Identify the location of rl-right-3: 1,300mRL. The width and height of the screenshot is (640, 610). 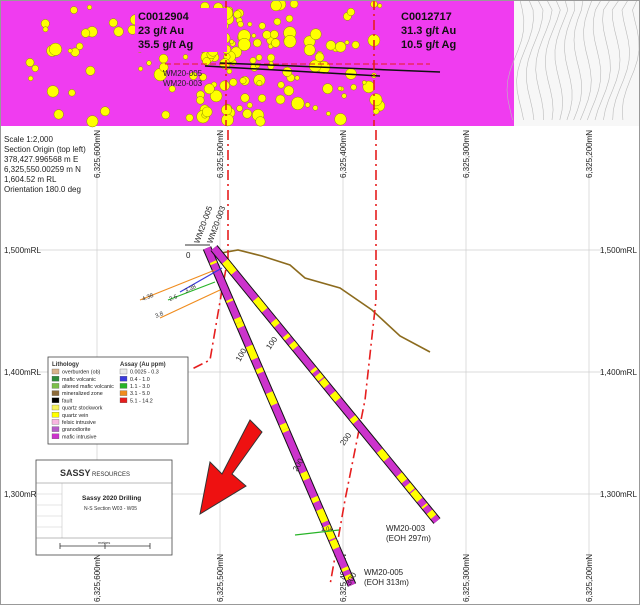
(618, 494).